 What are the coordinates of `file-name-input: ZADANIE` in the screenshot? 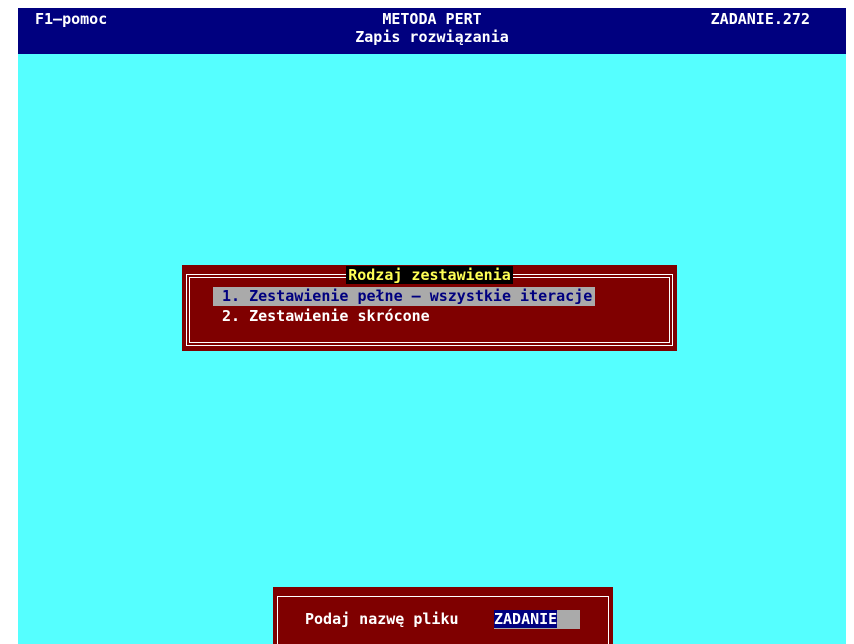 It's located at (537, 619).